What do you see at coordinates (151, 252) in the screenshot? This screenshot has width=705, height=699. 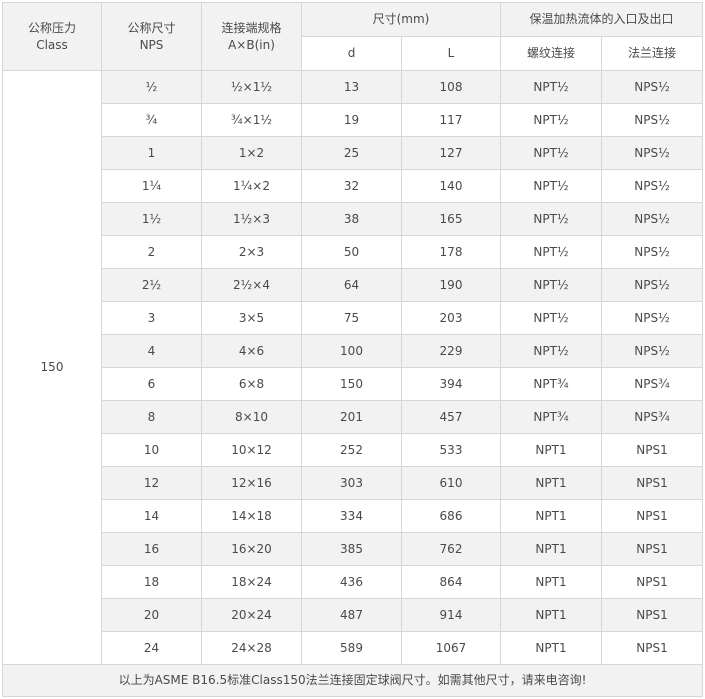 I see `cell-nps: 2` at bounding box center [151, 252].